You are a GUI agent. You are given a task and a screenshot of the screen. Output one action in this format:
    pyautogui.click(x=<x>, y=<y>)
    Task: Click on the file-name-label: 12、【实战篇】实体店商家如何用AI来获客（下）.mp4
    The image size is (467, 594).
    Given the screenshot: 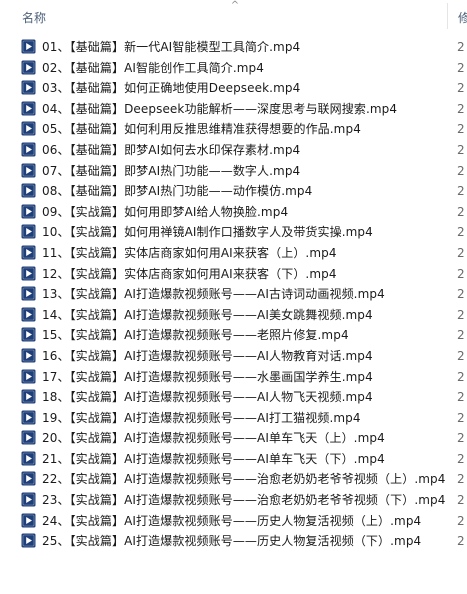 What is the action you would take?
    pyautogui.click(x=189, y=273)
    